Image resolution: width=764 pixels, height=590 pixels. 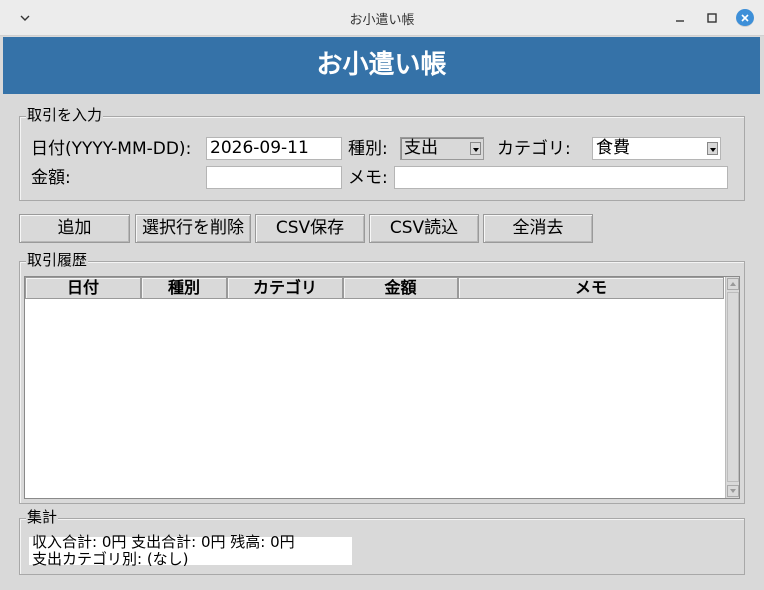 What do you see at coordinates (591, 288) in the screenshot?
I see `column-header-memo: メモ` at bounding box center [591, 288].